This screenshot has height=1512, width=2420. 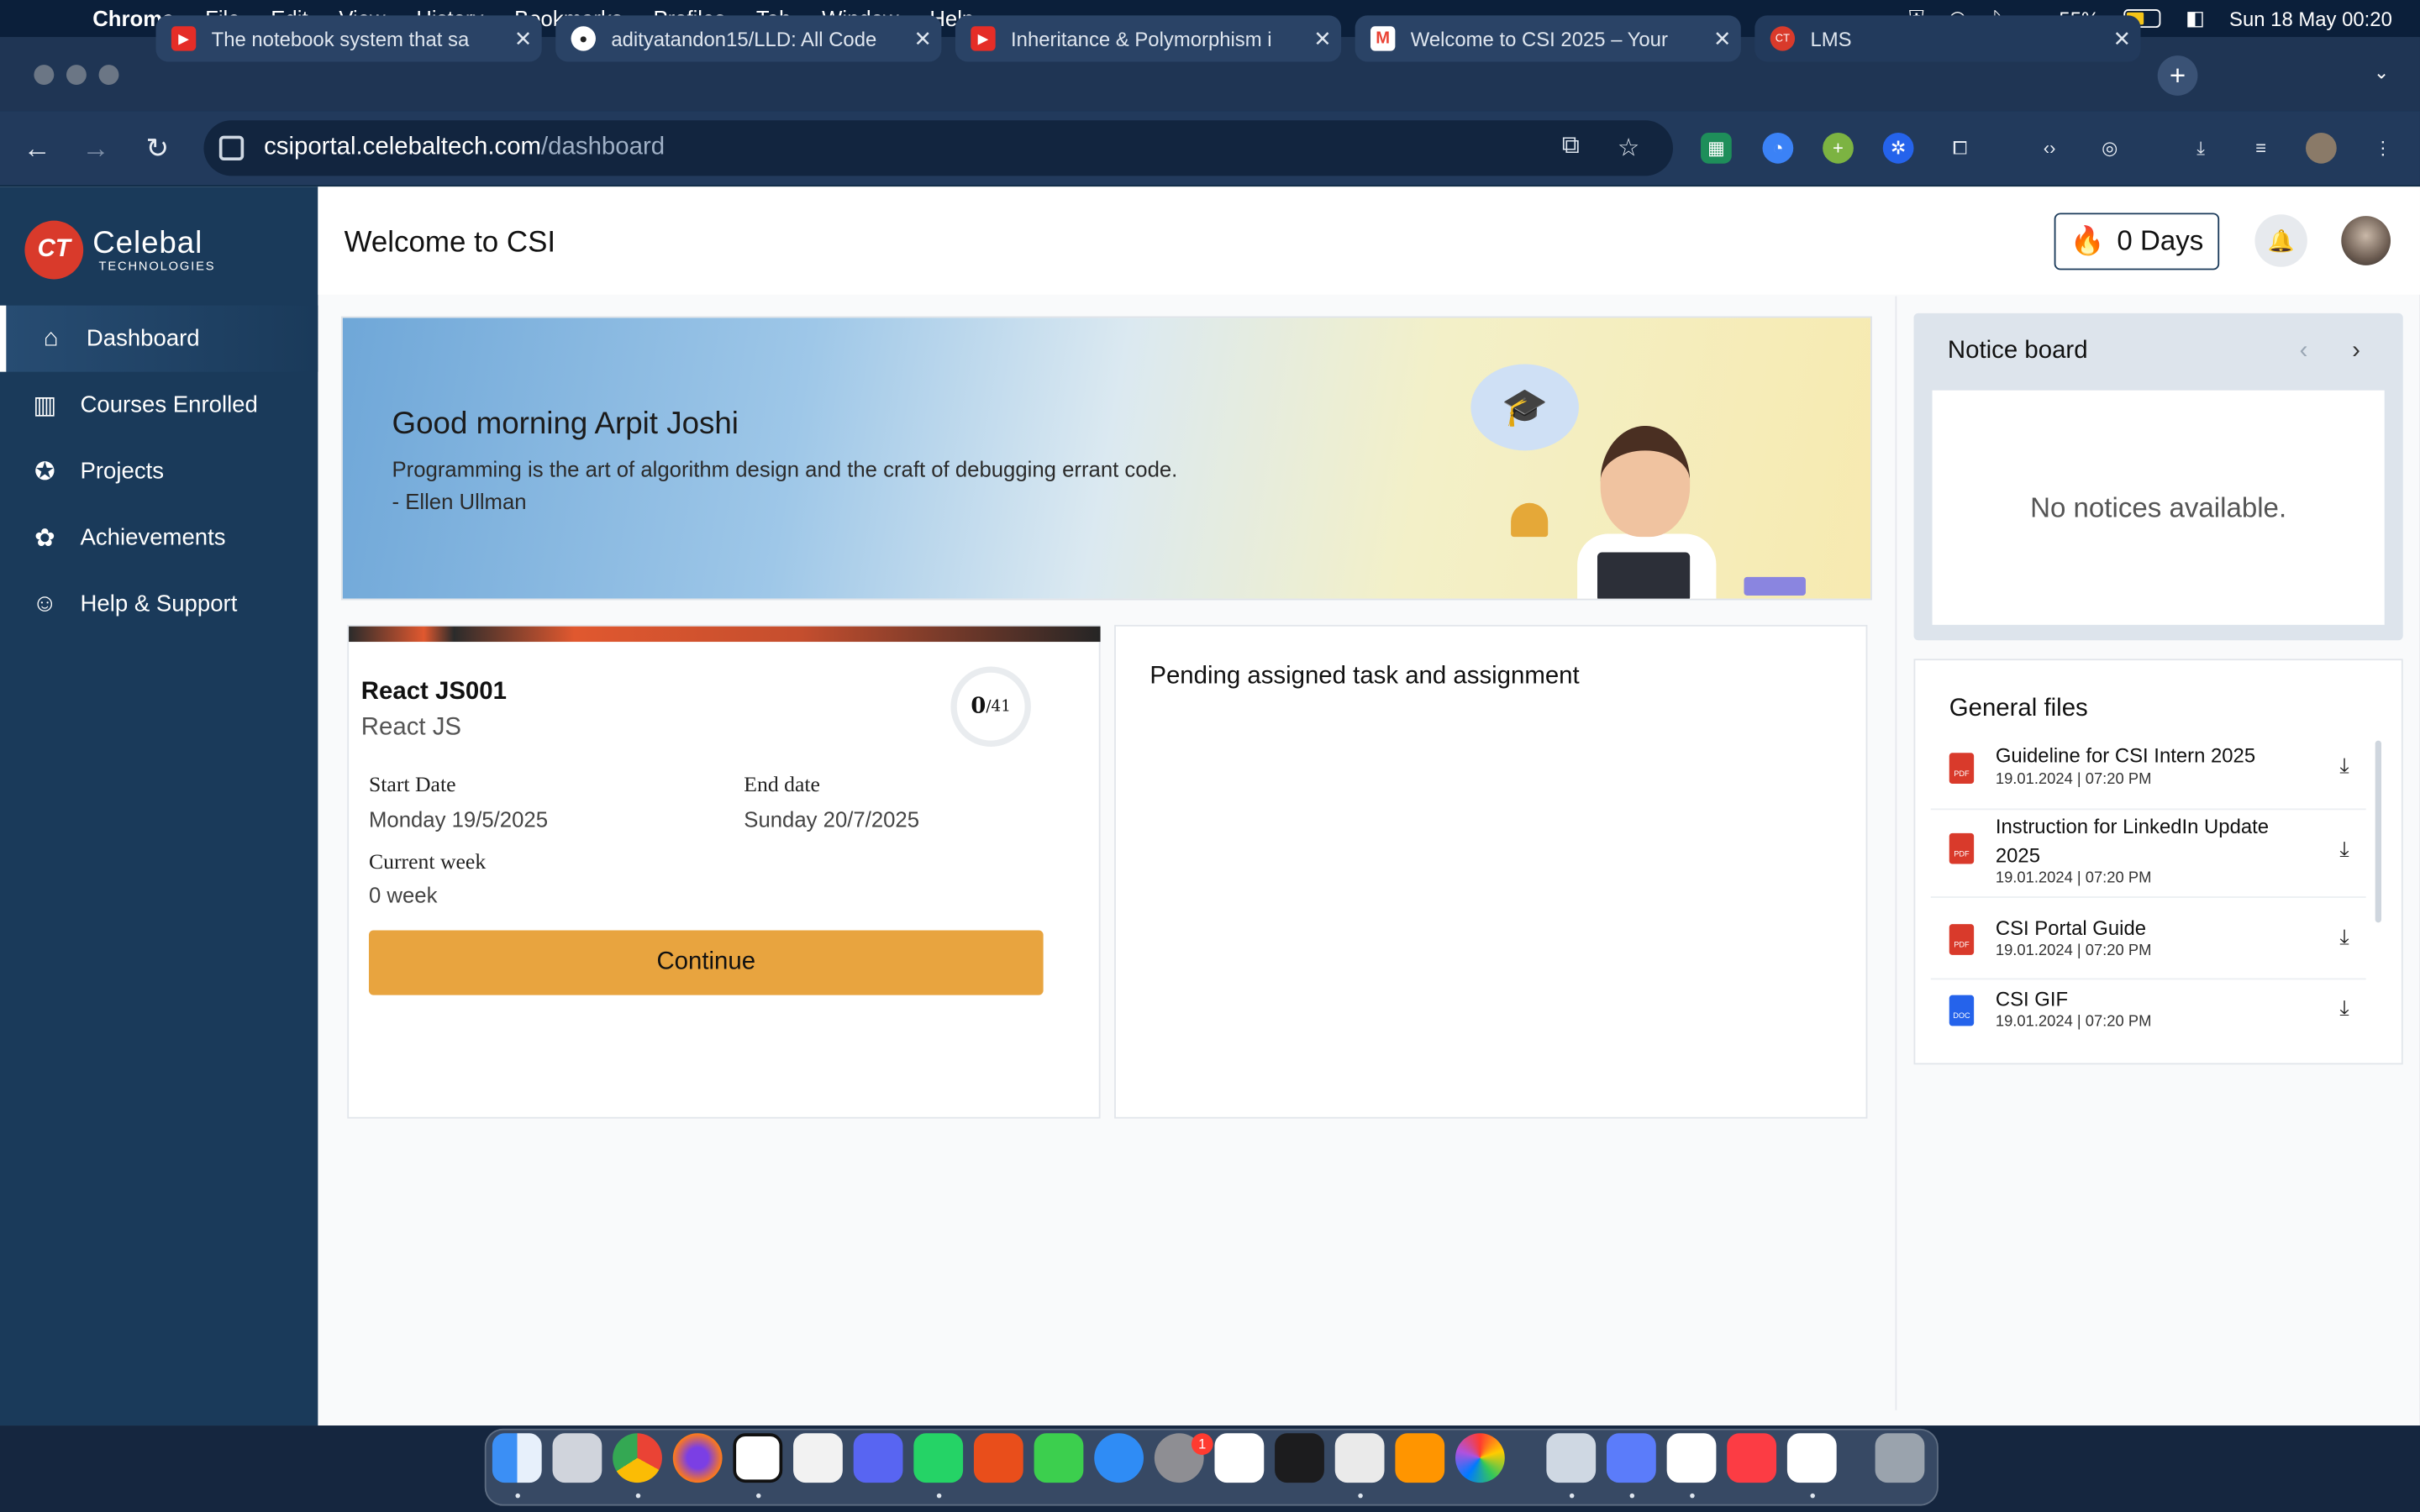 I want to click on profile-avatar, so click(x=2322, y=148).